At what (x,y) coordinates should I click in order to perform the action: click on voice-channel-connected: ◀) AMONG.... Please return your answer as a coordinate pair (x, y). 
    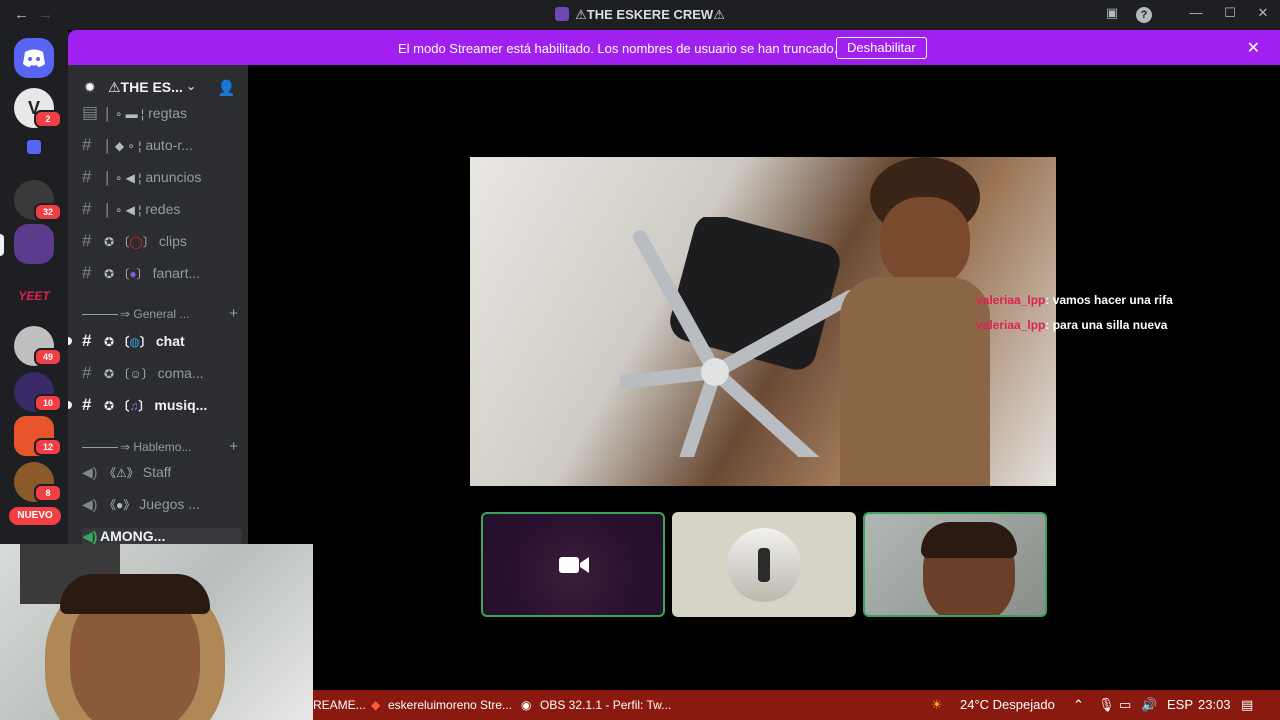
    Looking at the image, I should click on (162, 536).